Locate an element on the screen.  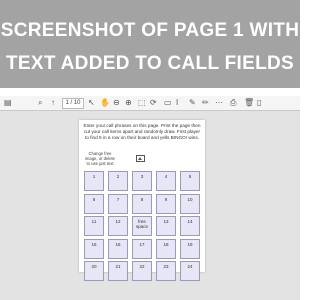
call-field: 7 is located at coordinates (118, 203).